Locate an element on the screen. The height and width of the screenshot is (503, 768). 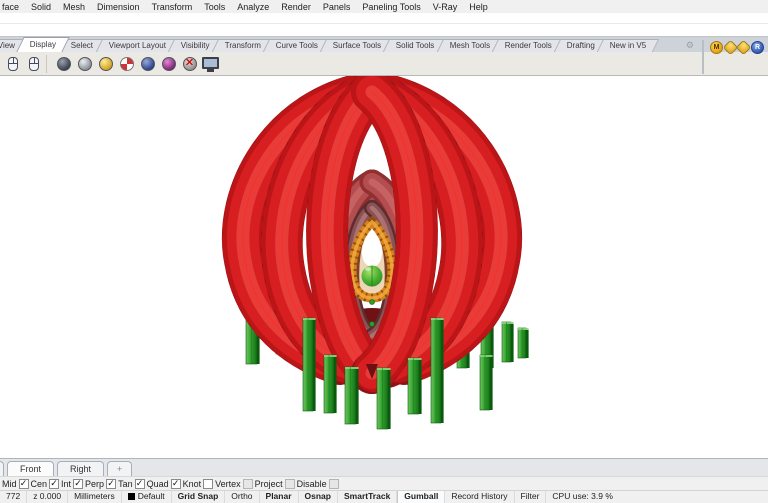
statusbar-osnap: Osnap is located at coordinates (318, 496).